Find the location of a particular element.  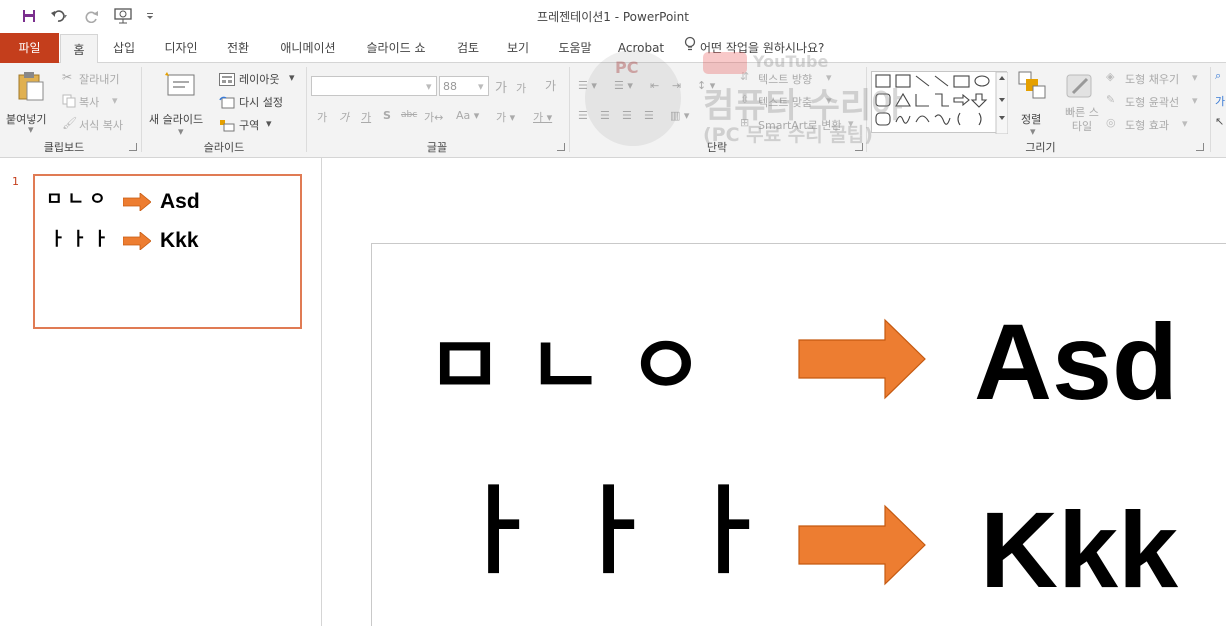

tell-me-box: 어떤 작업을 원하시나요? is located at coordinates (769, 48).